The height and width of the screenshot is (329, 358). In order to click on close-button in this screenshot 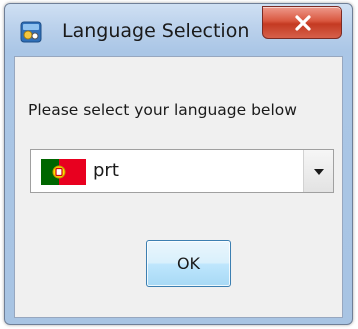, I will do `click(302, 22)`.